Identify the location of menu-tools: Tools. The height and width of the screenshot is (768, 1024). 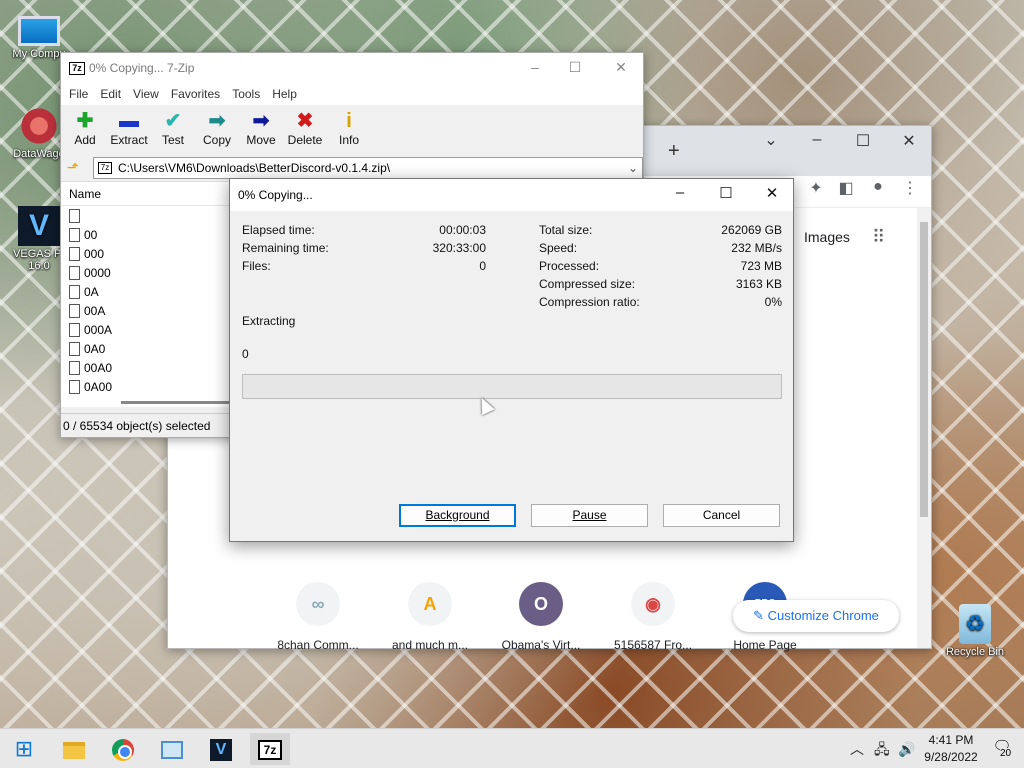
(246, 94).